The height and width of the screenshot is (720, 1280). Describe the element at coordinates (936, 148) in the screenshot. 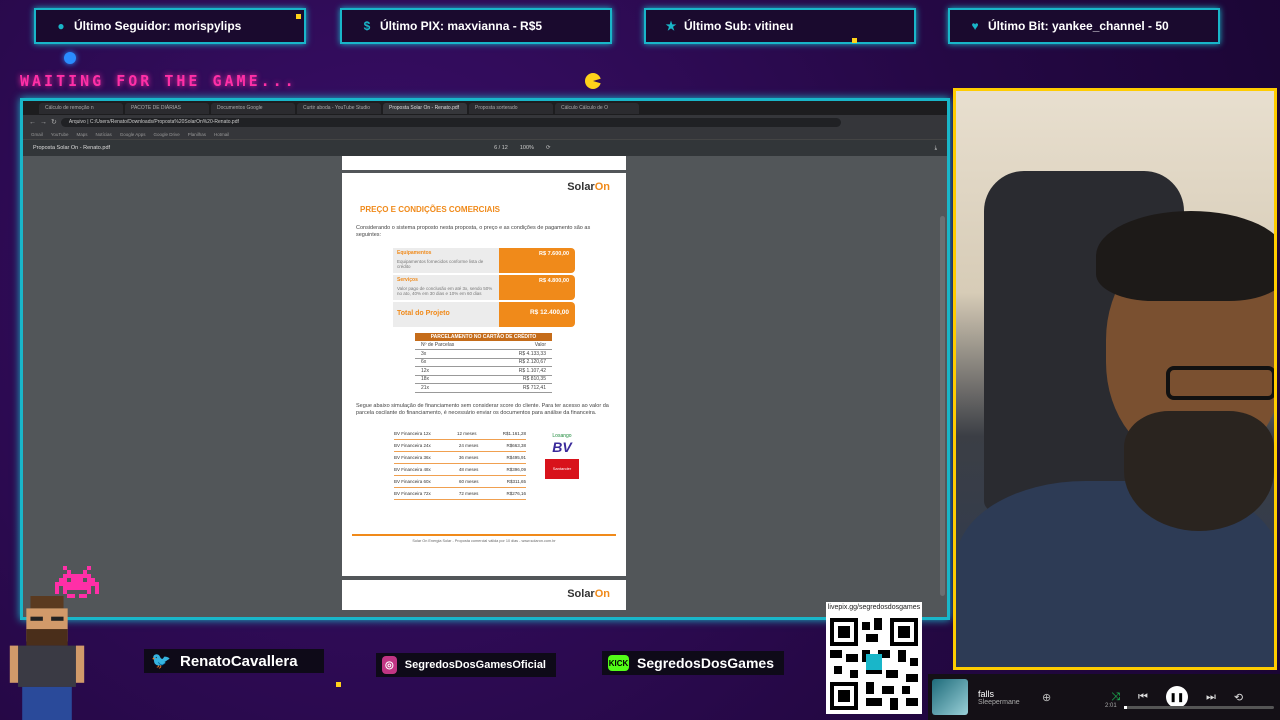

I see `download-icon: ⤓` at that location.